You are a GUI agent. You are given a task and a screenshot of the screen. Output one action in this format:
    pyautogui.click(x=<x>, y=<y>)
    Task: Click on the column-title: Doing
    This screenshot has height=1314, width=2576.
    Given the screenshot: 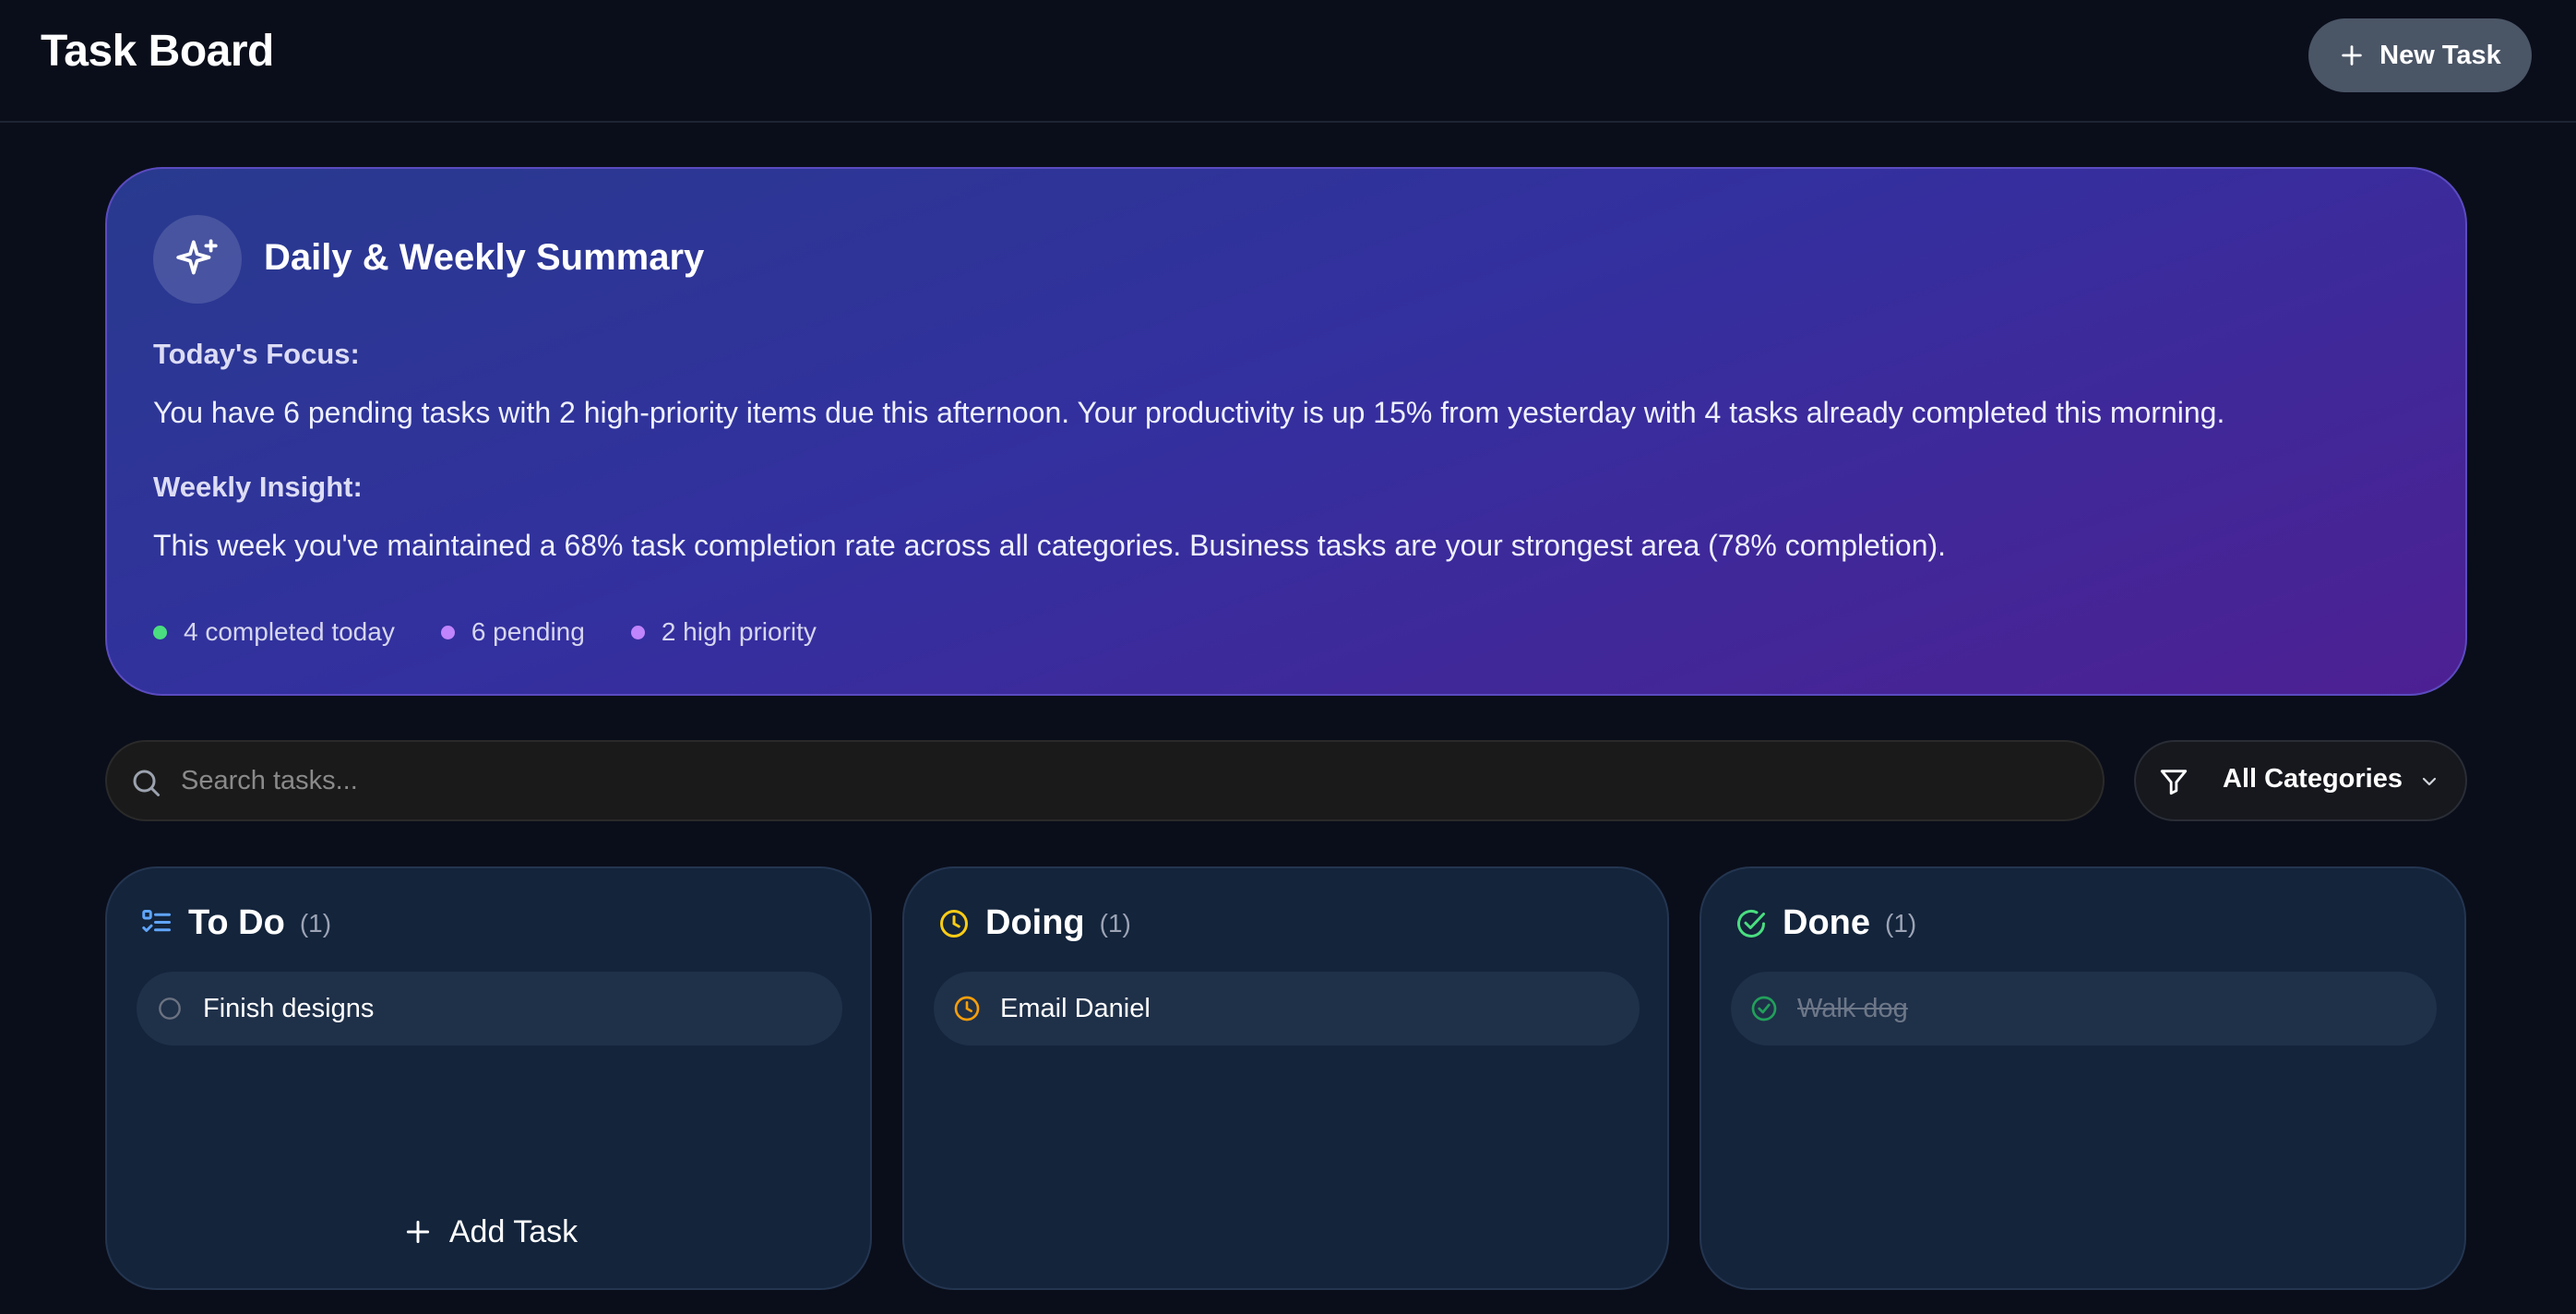 What is the action you would take?
    pyautogui.click(x=1035, y=922)
    